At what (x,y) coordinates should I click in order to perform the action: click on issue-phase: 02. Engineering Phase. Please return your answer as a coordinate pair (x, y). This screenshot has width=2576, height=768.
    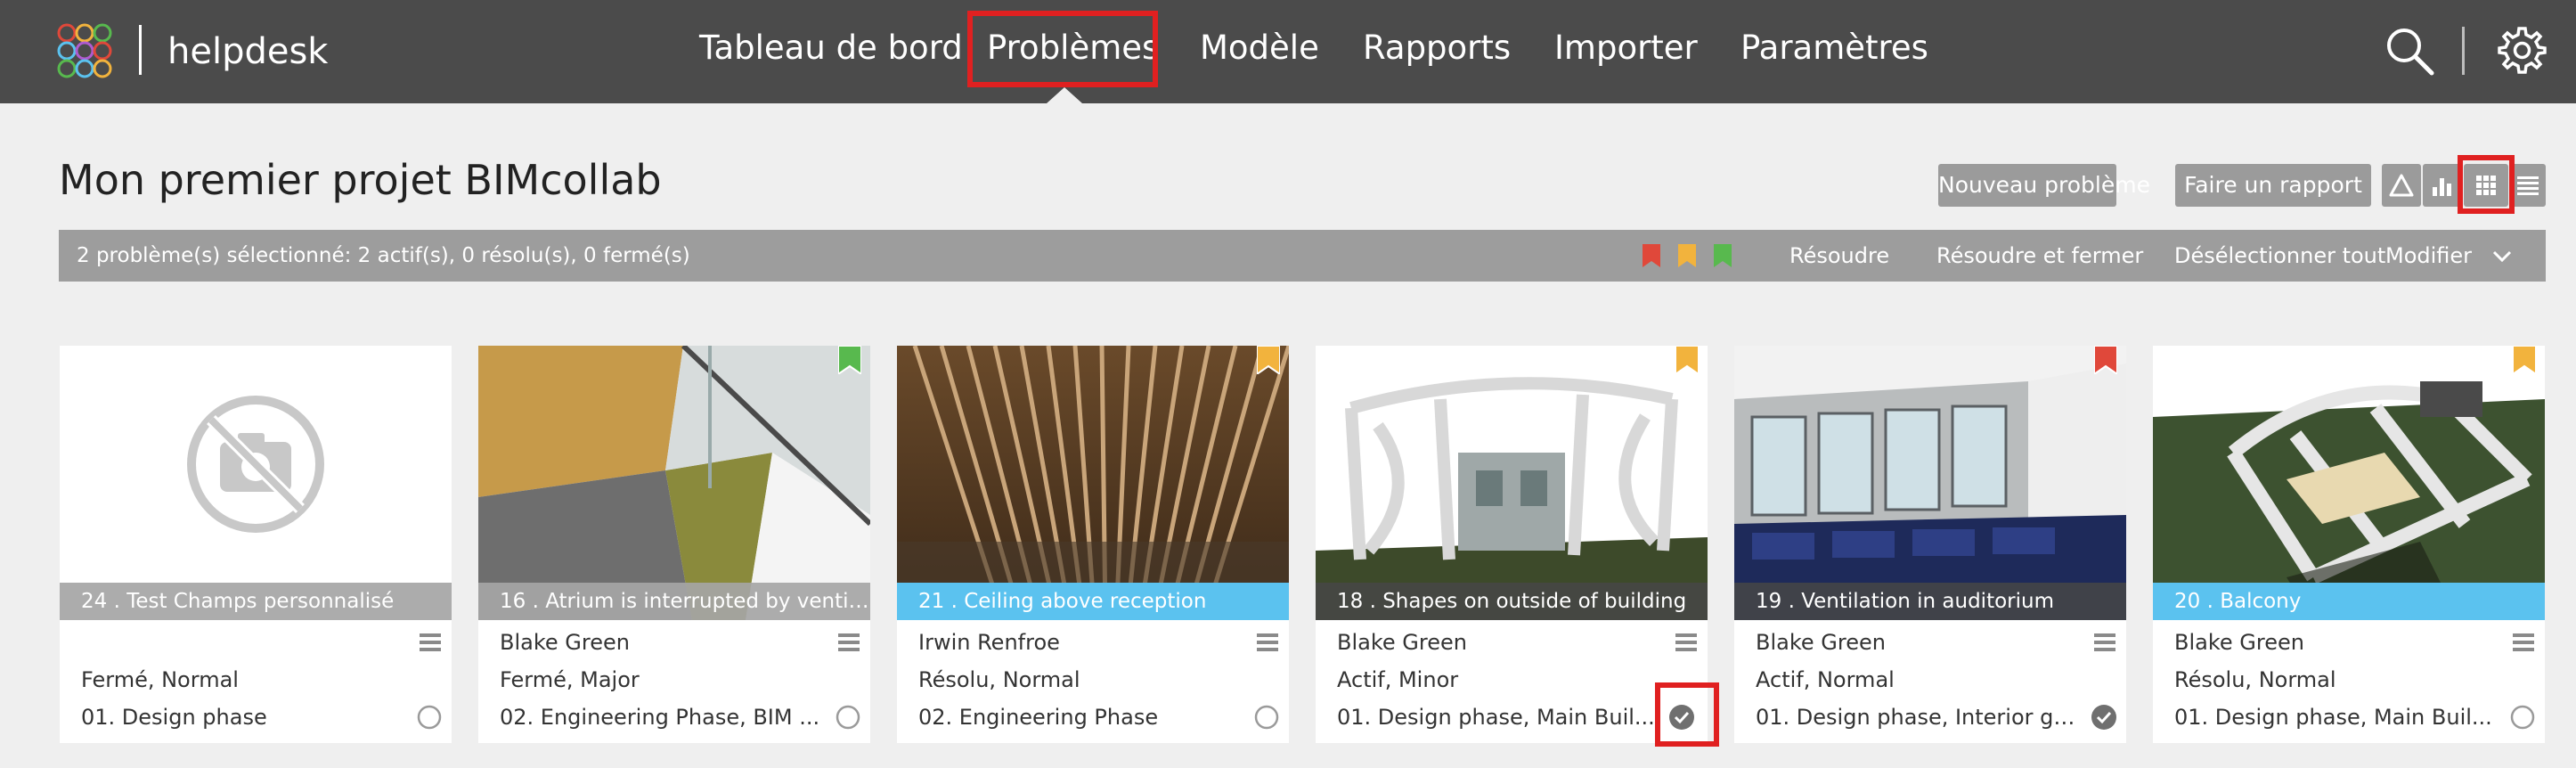
    Looking at the image, I should click on (1039, 717).